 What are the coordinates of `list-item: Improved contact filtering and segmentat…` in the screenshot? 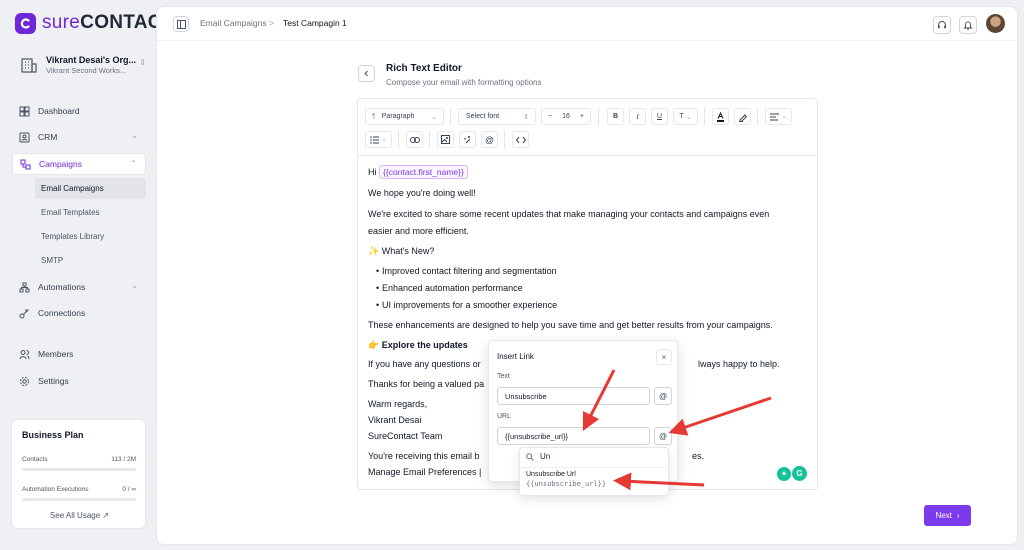 It's located at (466, 271).